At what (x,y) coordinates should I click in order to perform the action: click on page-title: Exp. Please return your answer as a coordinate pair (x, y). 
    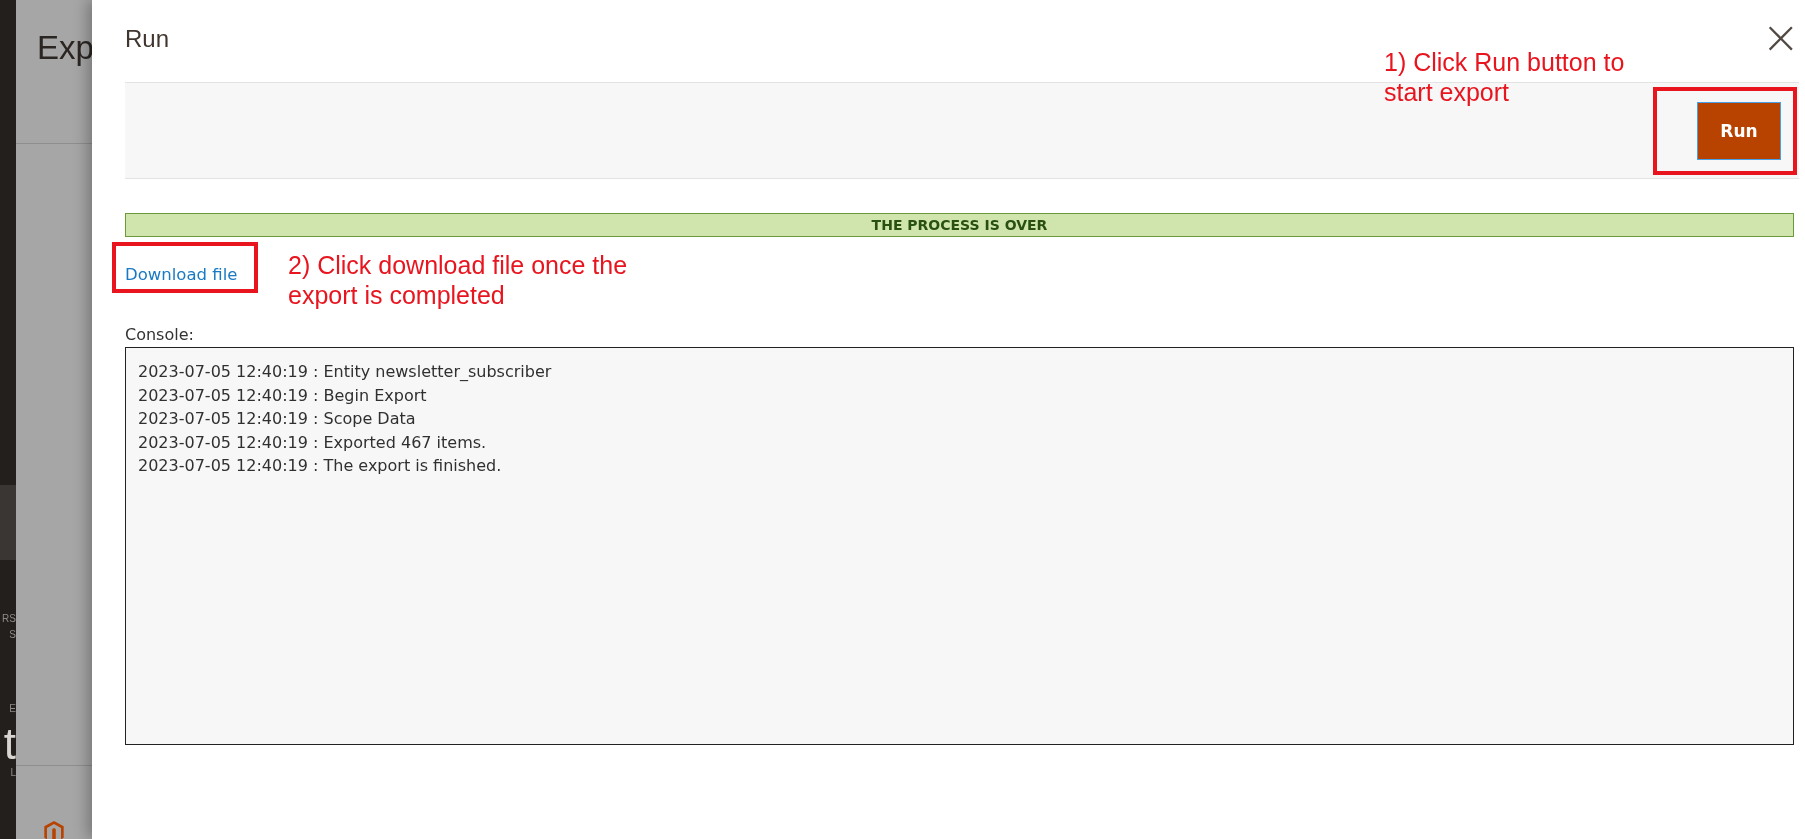
    Looking at the image, I should click on (64, 47).